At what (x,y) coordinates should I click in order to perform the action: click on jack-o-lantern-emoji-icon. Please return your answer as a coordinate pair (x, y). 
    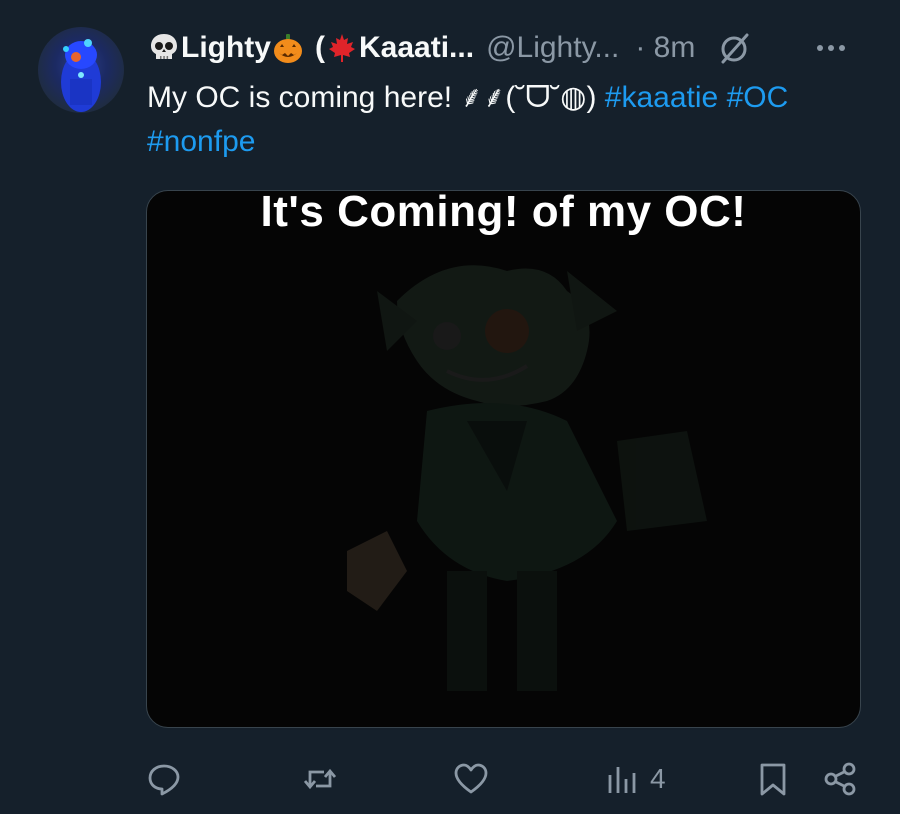
    Looking at the image, I should click on (288, 48).